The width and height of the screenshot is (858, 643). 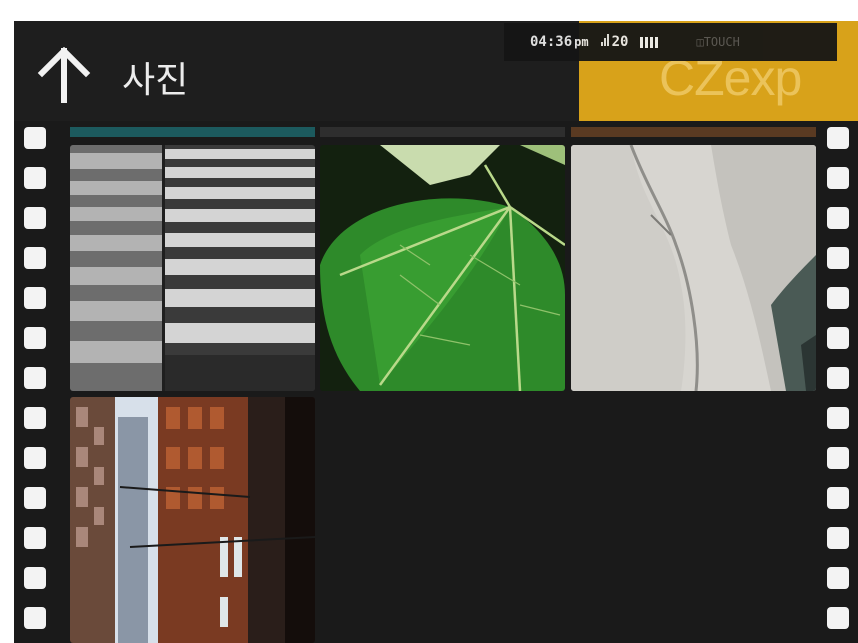 I want to click on status-time-value: 04:36, so click(x=551, y=42).